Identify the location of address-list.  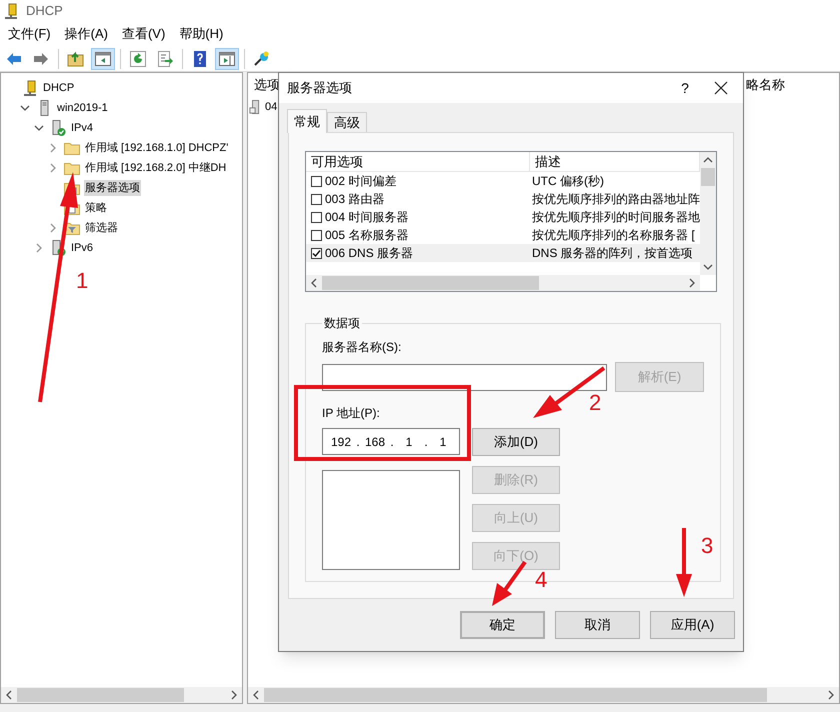
(391, 520).